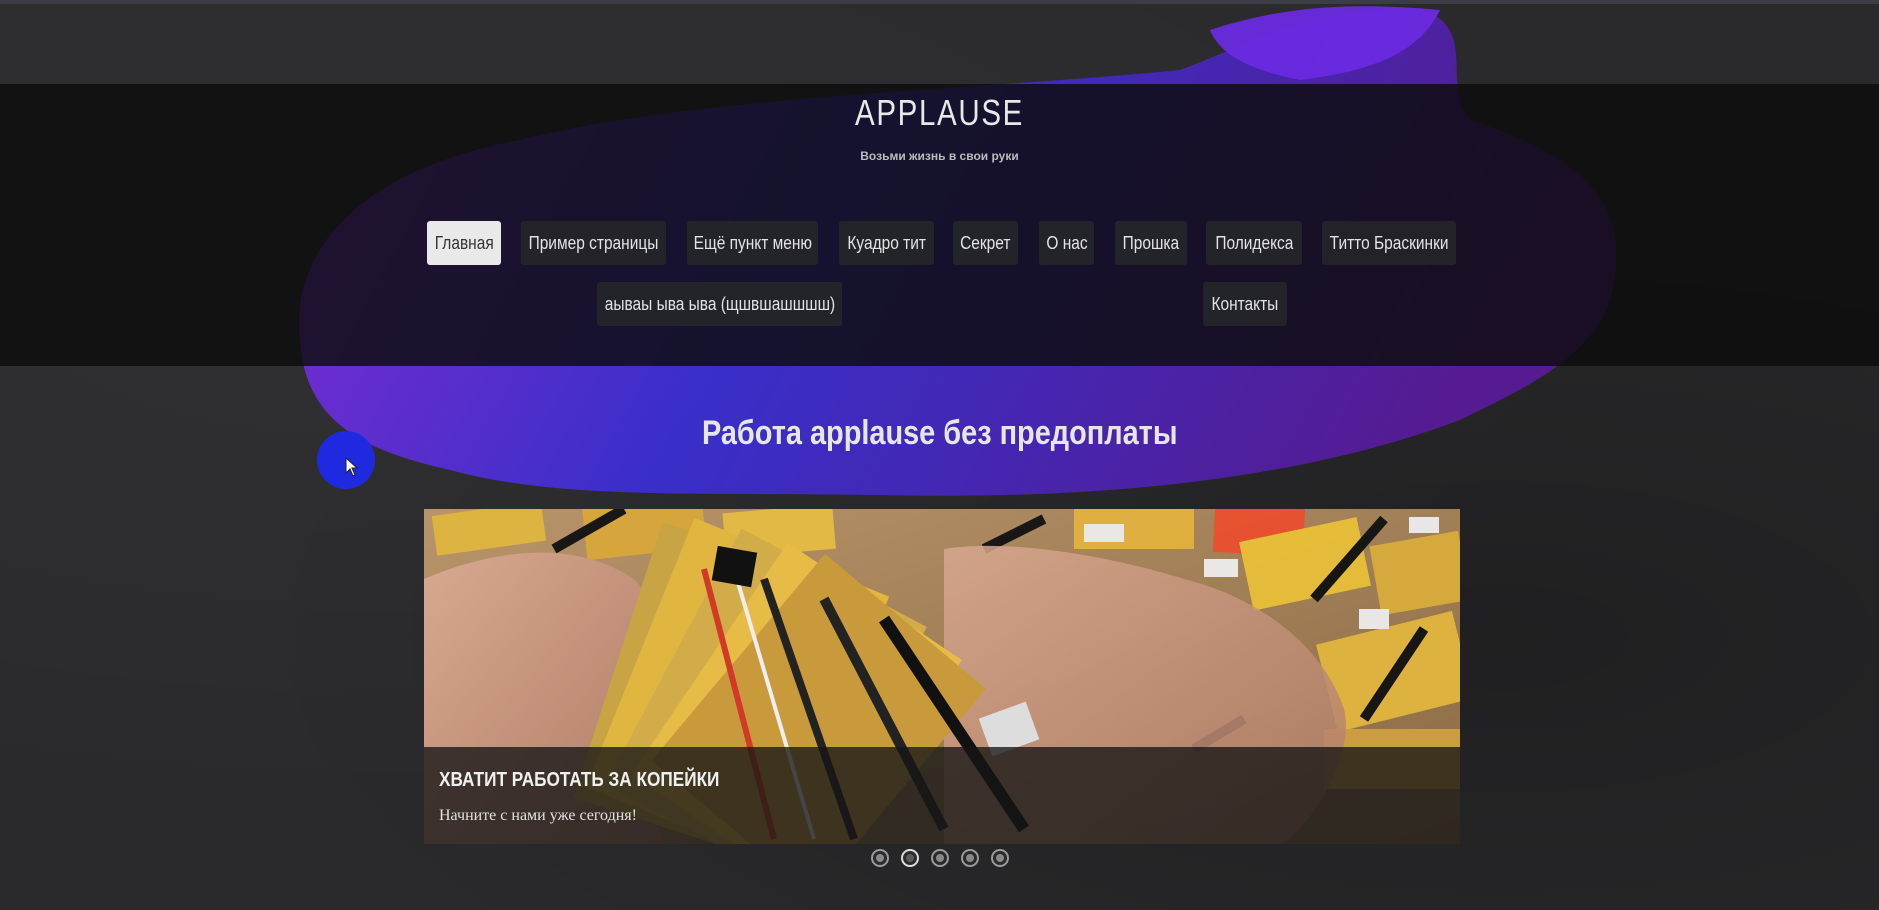 The image size is (1879, 910). Describe the element at coordinates (538, 815) in the screenshot. I see `slide-caption-text: Начните с нами уже сегодня!` at that location.